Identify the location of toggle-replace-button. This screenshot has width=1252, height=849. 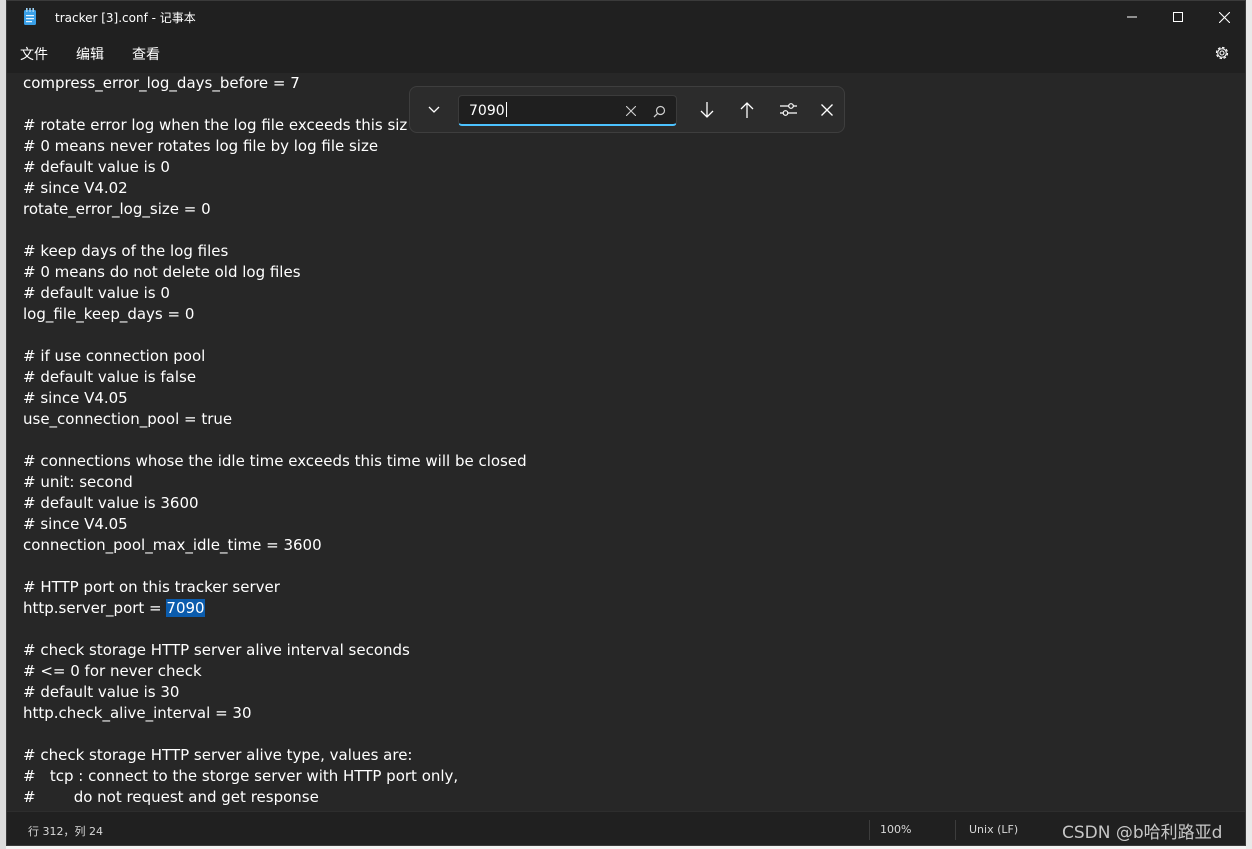
(434, 110).